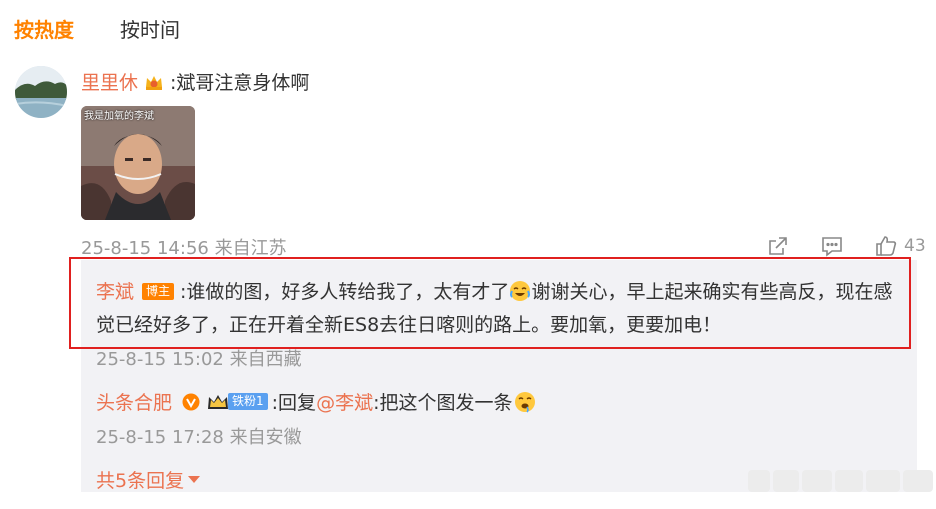 The width and height of the screenshot is (936, 509). I want to click on more-replies-label: 共5条回复, so click(140, 481).